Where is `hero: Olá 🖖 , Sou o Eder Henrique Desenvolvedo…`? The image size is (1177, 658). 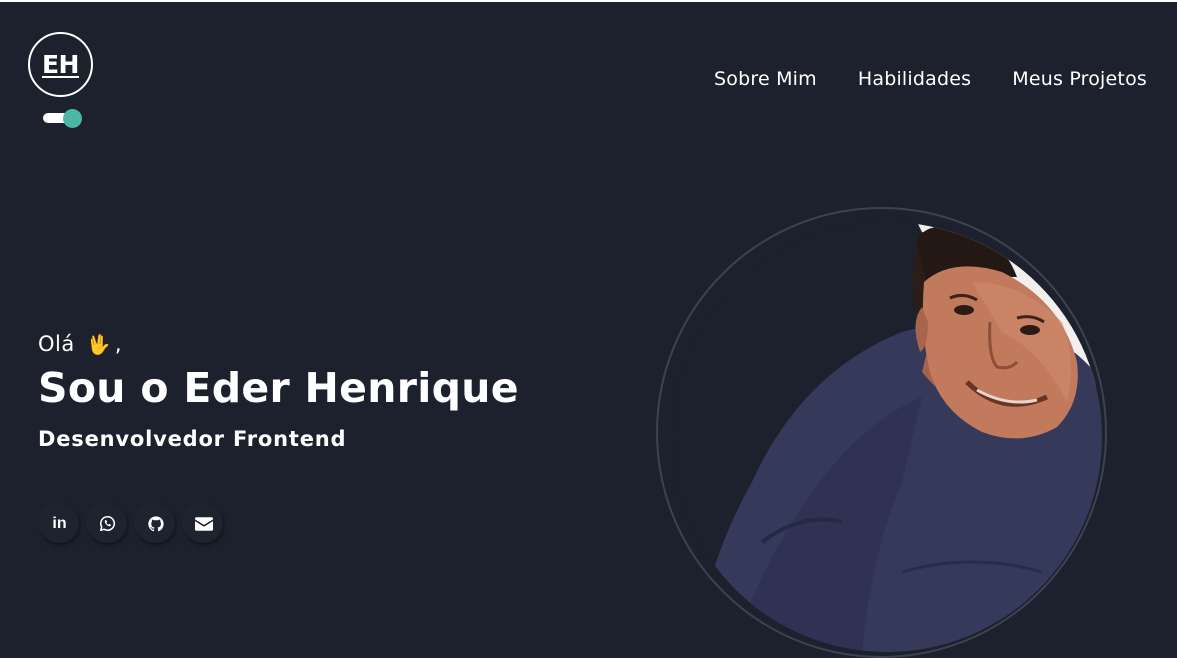
hero: Olá 🖖 , Sou o Eder Henrique Desenvolvedo… is located at coordinates (278, 391).